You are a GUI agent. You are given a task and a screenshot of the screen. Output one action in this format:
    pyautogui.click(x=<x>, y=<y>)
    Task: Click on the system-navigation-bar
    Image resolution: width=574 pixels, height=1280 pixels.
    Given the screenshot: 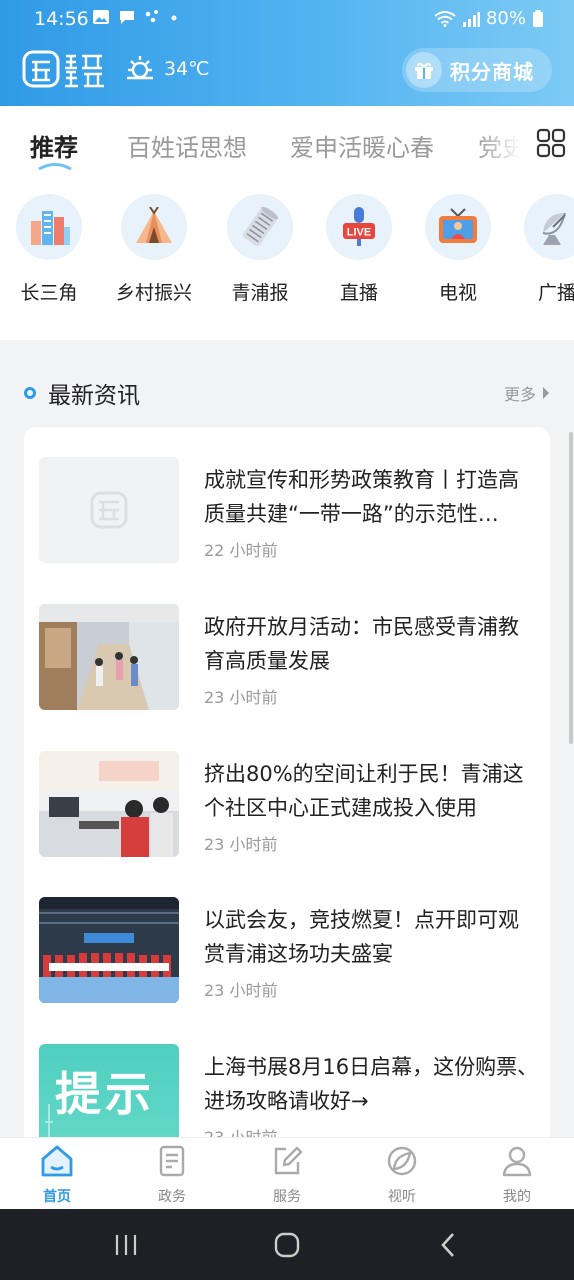 What is the action you would take?
    pyautogui.click(x=287, y=1244)
    